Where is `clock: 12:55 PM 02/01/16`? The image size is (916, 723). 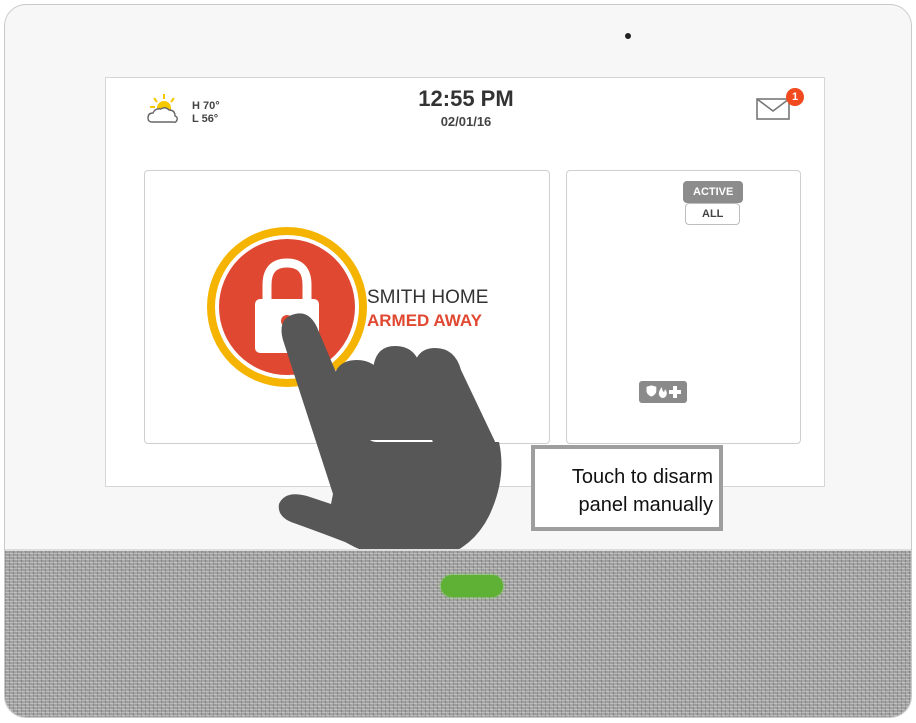
clock: 12:55 PM 02/01/16 is located at coordinates (466, 107).